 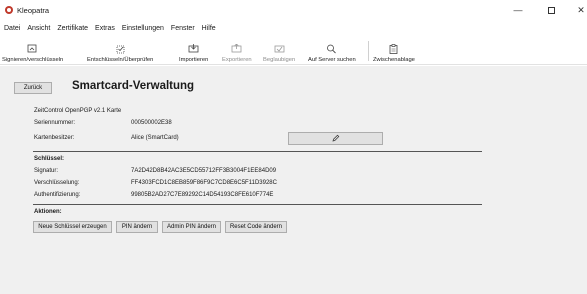 What do you see at coordinates (49, 159) in the screenshot?
I see `keys-heading: Schlüssel:` at bounding box center [49, 159].